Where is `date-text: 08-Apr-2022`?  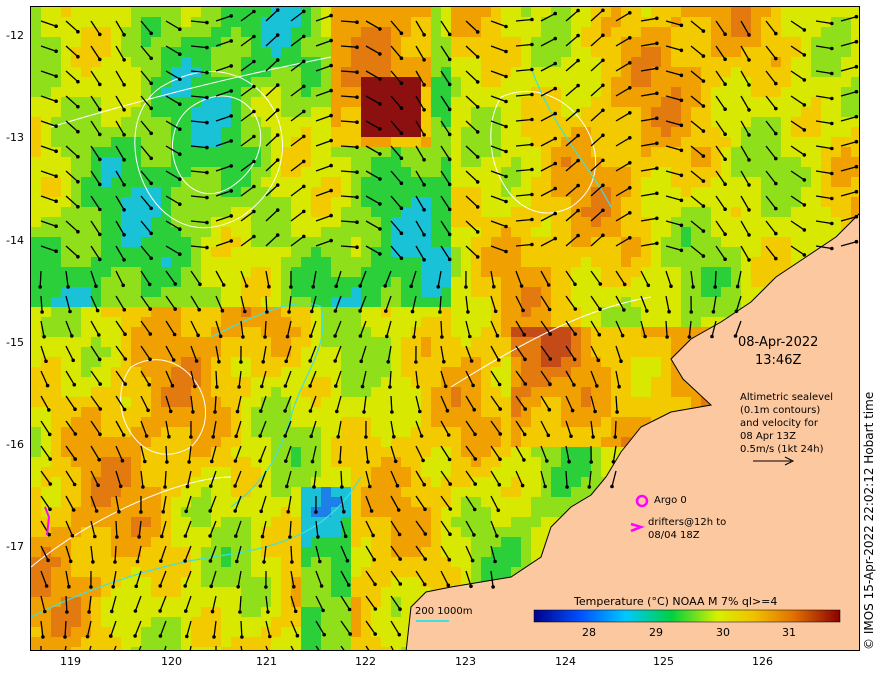 date-text: 08-Apr-2022 is located at coordinates (778, 342).